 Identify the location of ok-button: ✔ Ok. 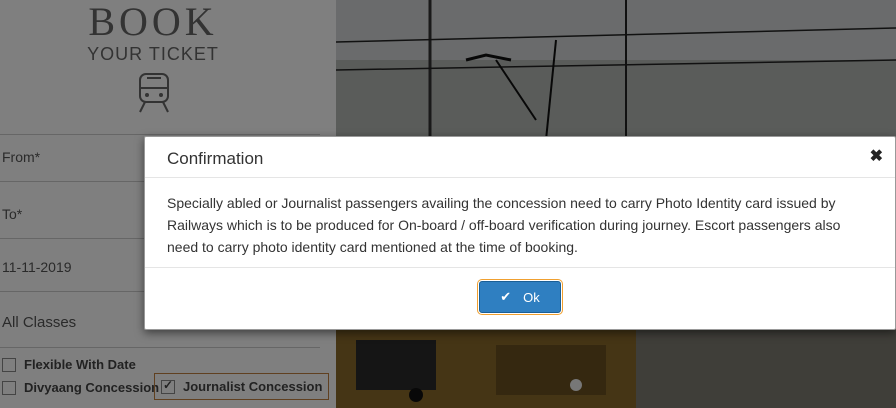
(520, 297).